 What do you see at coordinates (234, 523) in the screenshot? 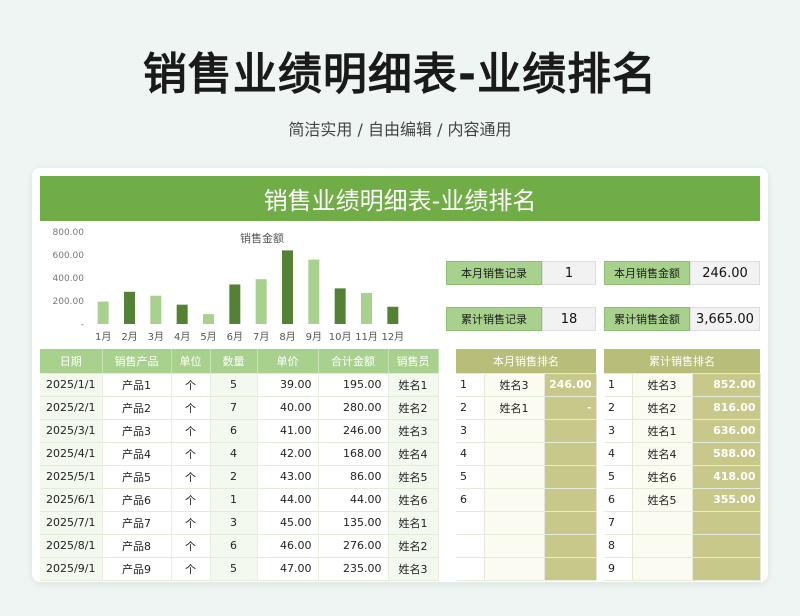
I see `table-cell: 3` at bounding box center [234, 523].